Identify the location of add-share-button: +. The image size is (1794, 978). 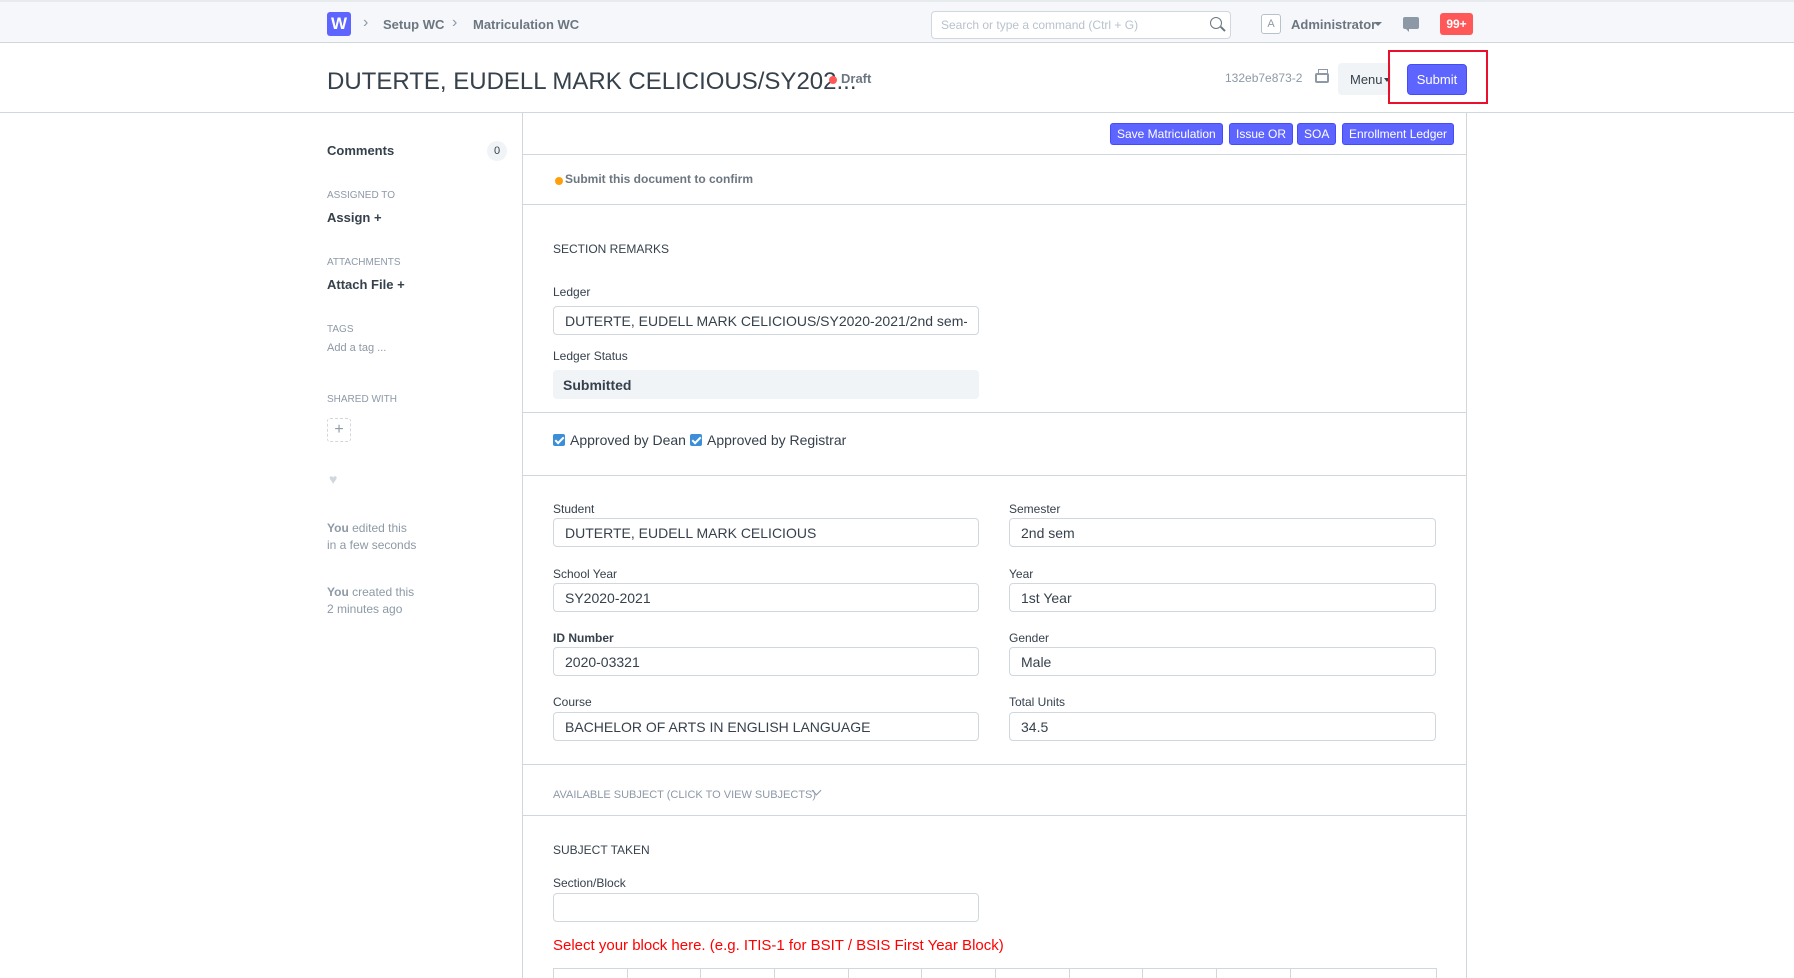
(339, 430).